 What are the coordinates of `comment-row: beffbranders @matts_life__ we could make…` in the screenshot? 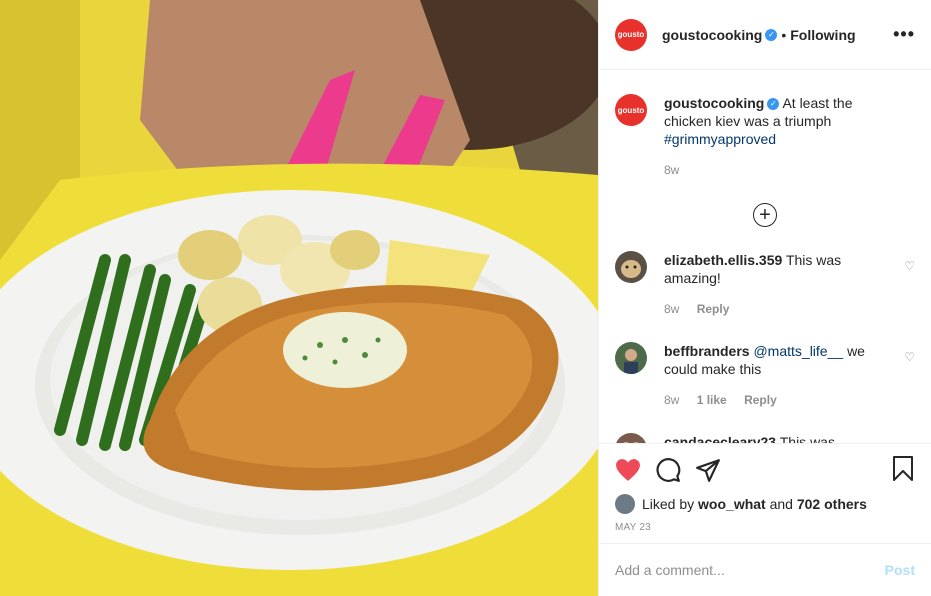 It's located at (765, 375).